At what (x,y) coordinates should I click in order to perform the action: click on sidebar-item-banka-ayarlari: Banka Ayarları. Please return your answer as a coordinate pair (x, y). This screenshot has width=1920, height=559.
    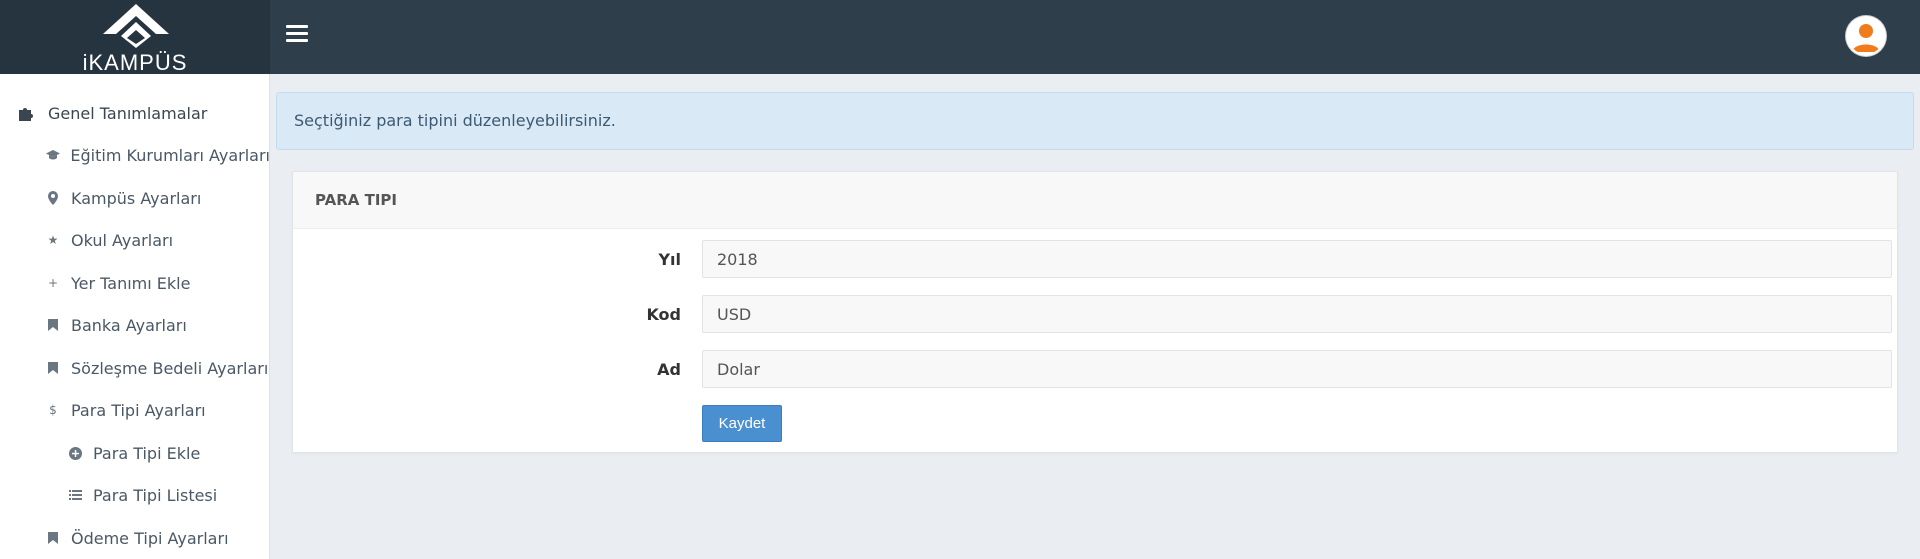
    Looking at the image, I should click on (135, 325).